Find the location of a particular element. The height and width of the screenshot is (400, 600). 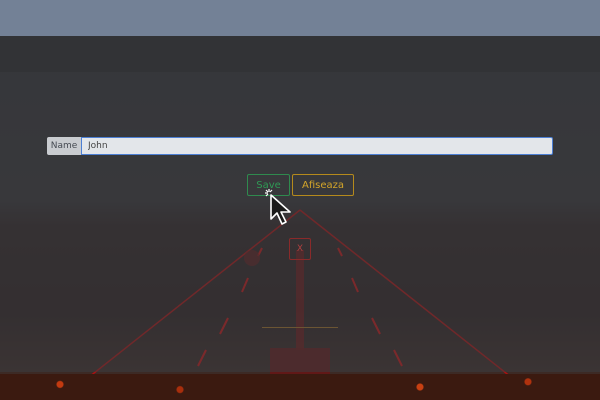

close-button: X is located at coordinates (300, 249).